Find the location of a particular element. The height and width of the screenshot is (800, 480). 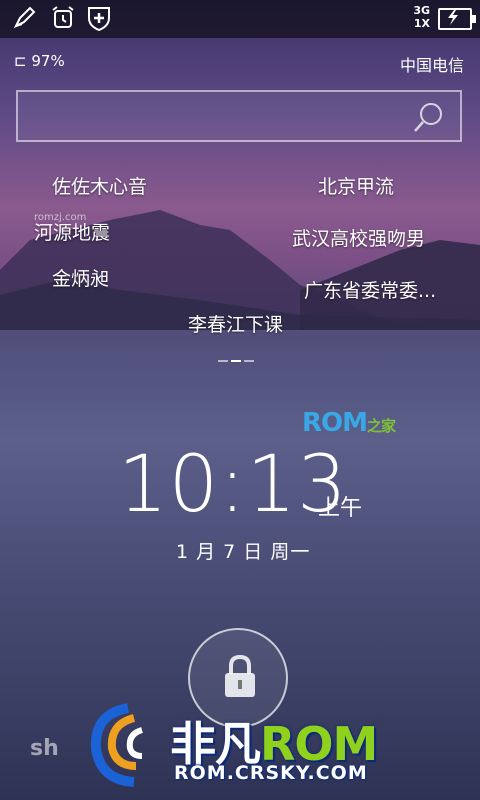

shield-plus-icon is located at coordinates (99, 19).